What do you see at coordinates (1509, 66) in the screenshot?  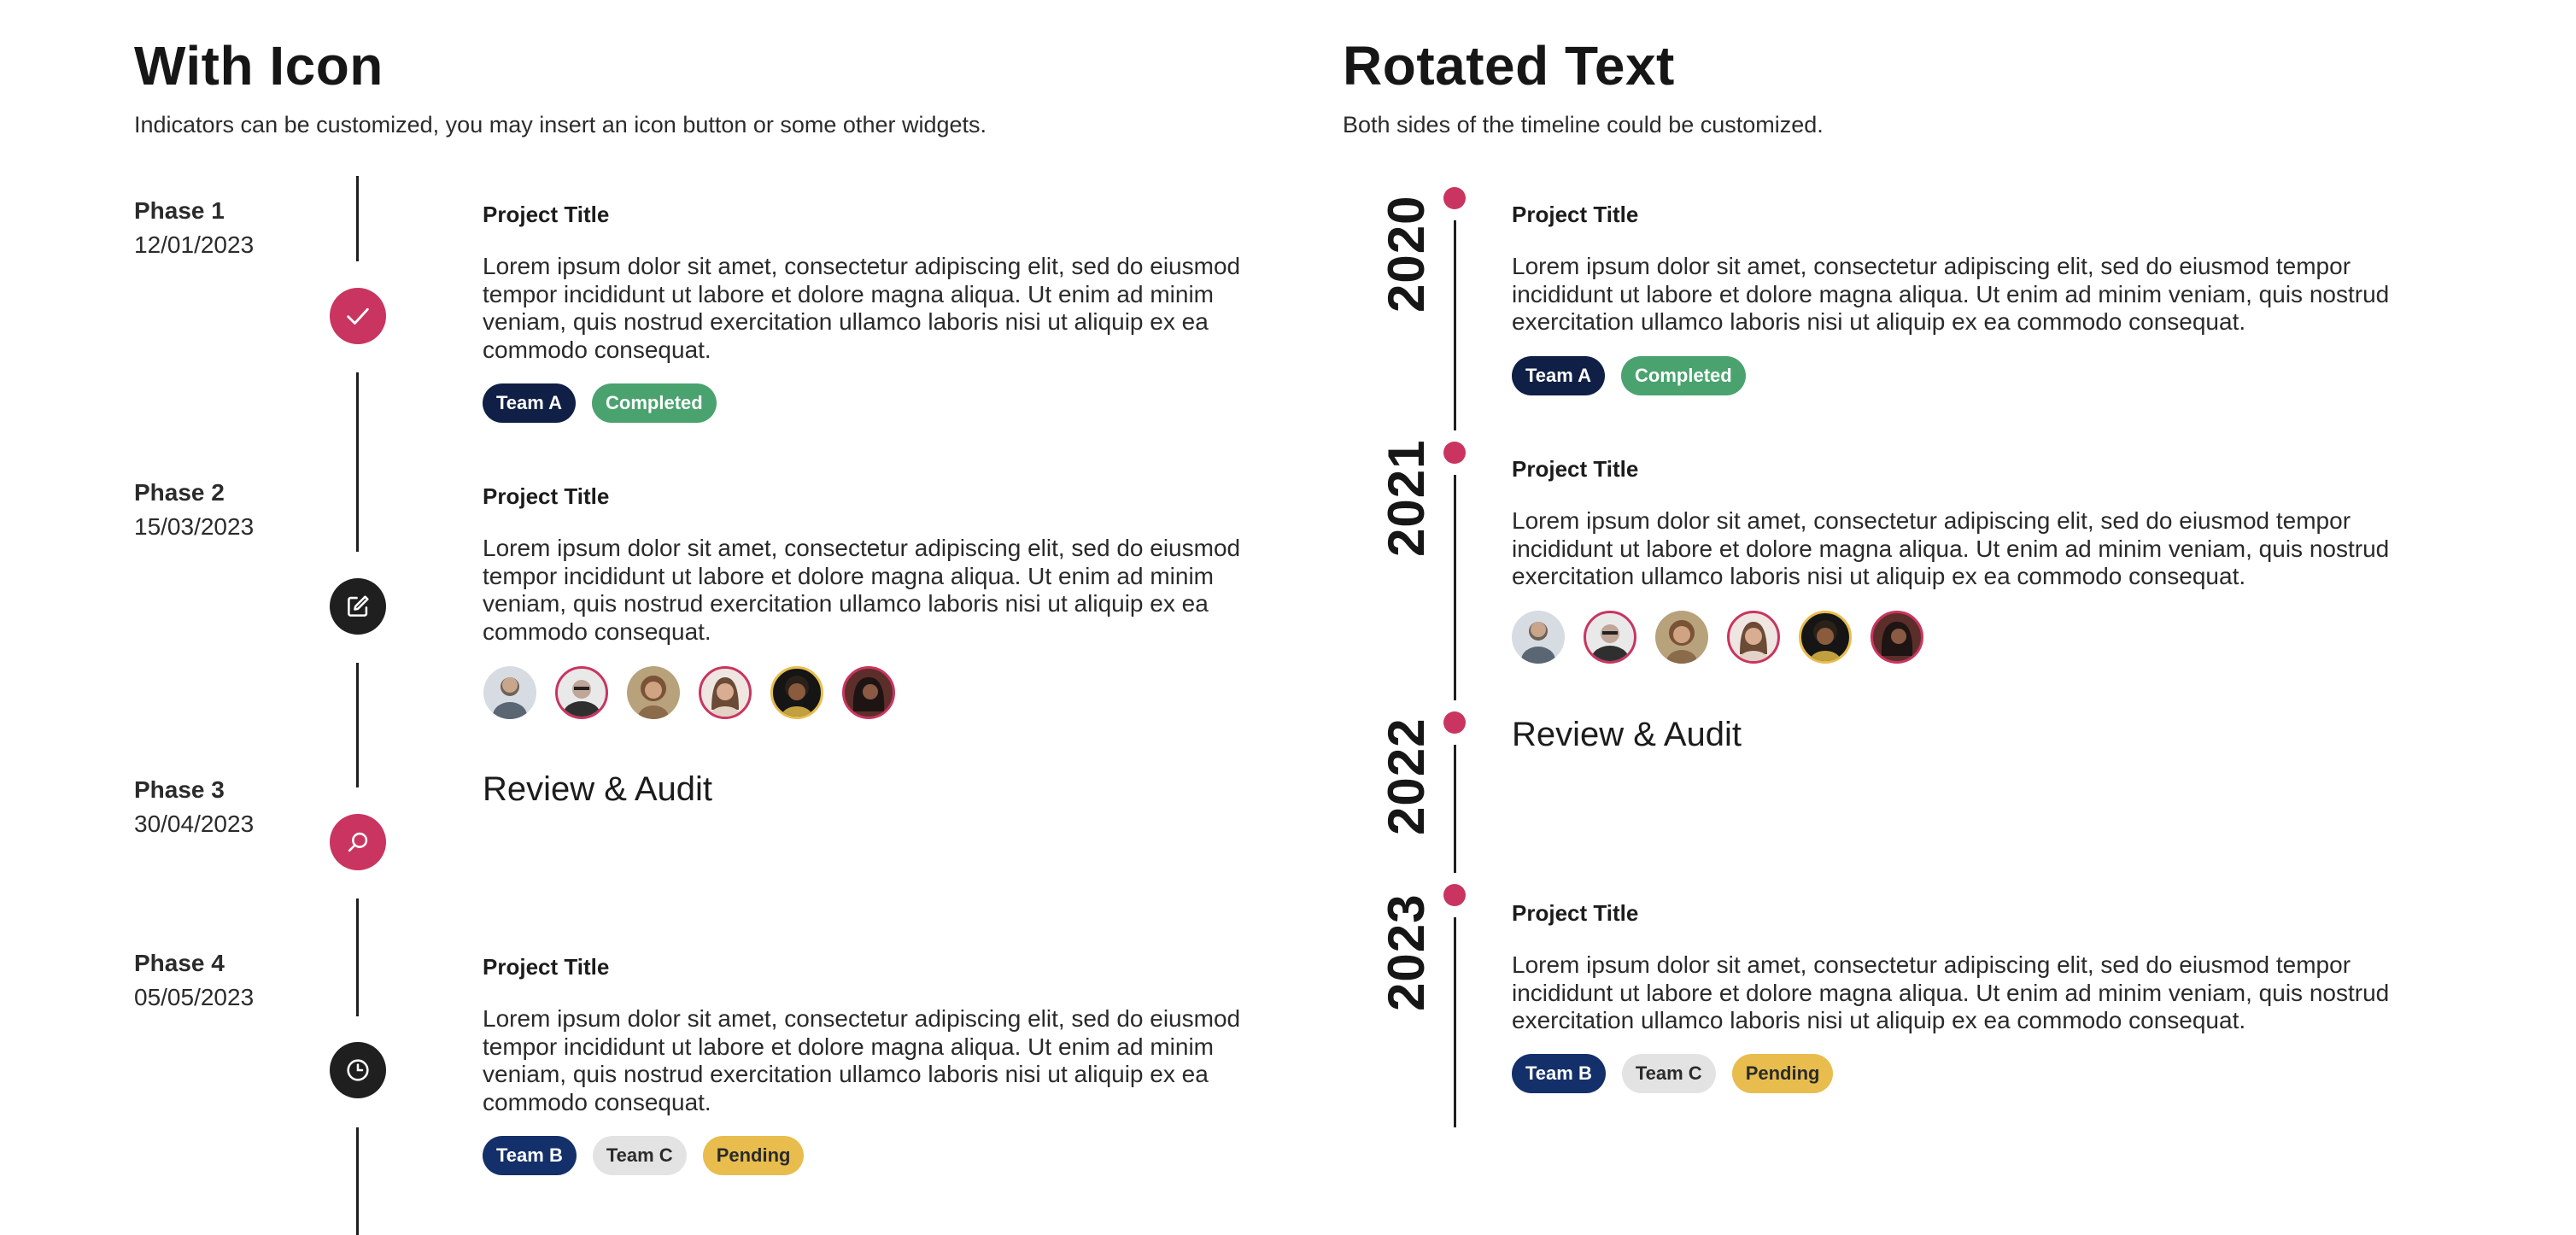 I see `section-title: Rotated Text` at bounding box center [1509, 66].